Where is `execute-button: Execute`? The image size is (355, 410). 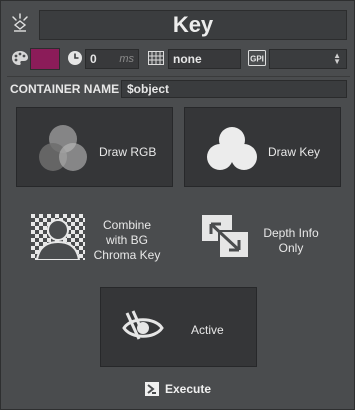 execute-button: Execute is located at coordinates (177, 389).